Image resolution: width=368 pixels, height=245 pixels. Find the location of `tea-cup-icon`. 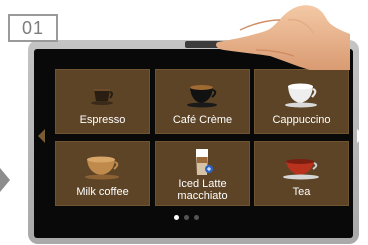

tea-cup-icon is located at coordinates (300, 169).